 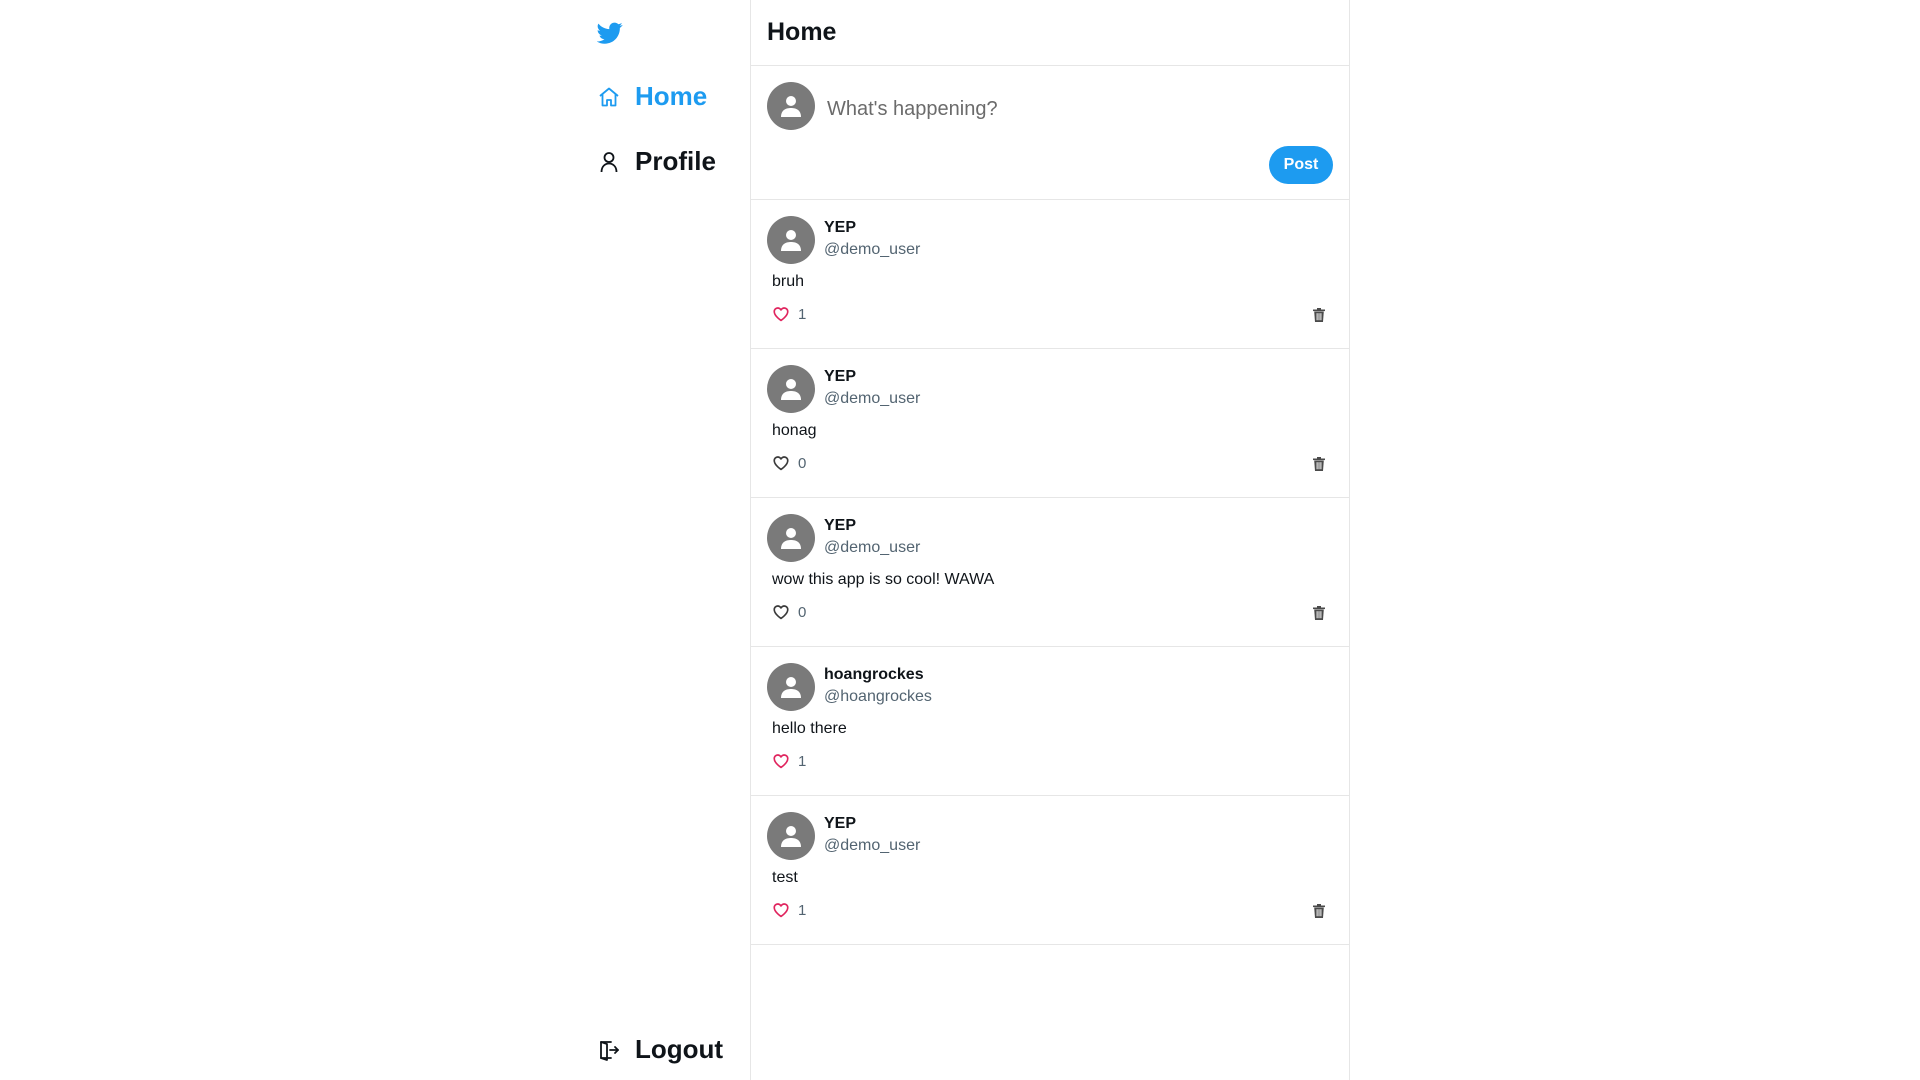 I want to click on logout-label: Logout, so click(x=679, y=1049).